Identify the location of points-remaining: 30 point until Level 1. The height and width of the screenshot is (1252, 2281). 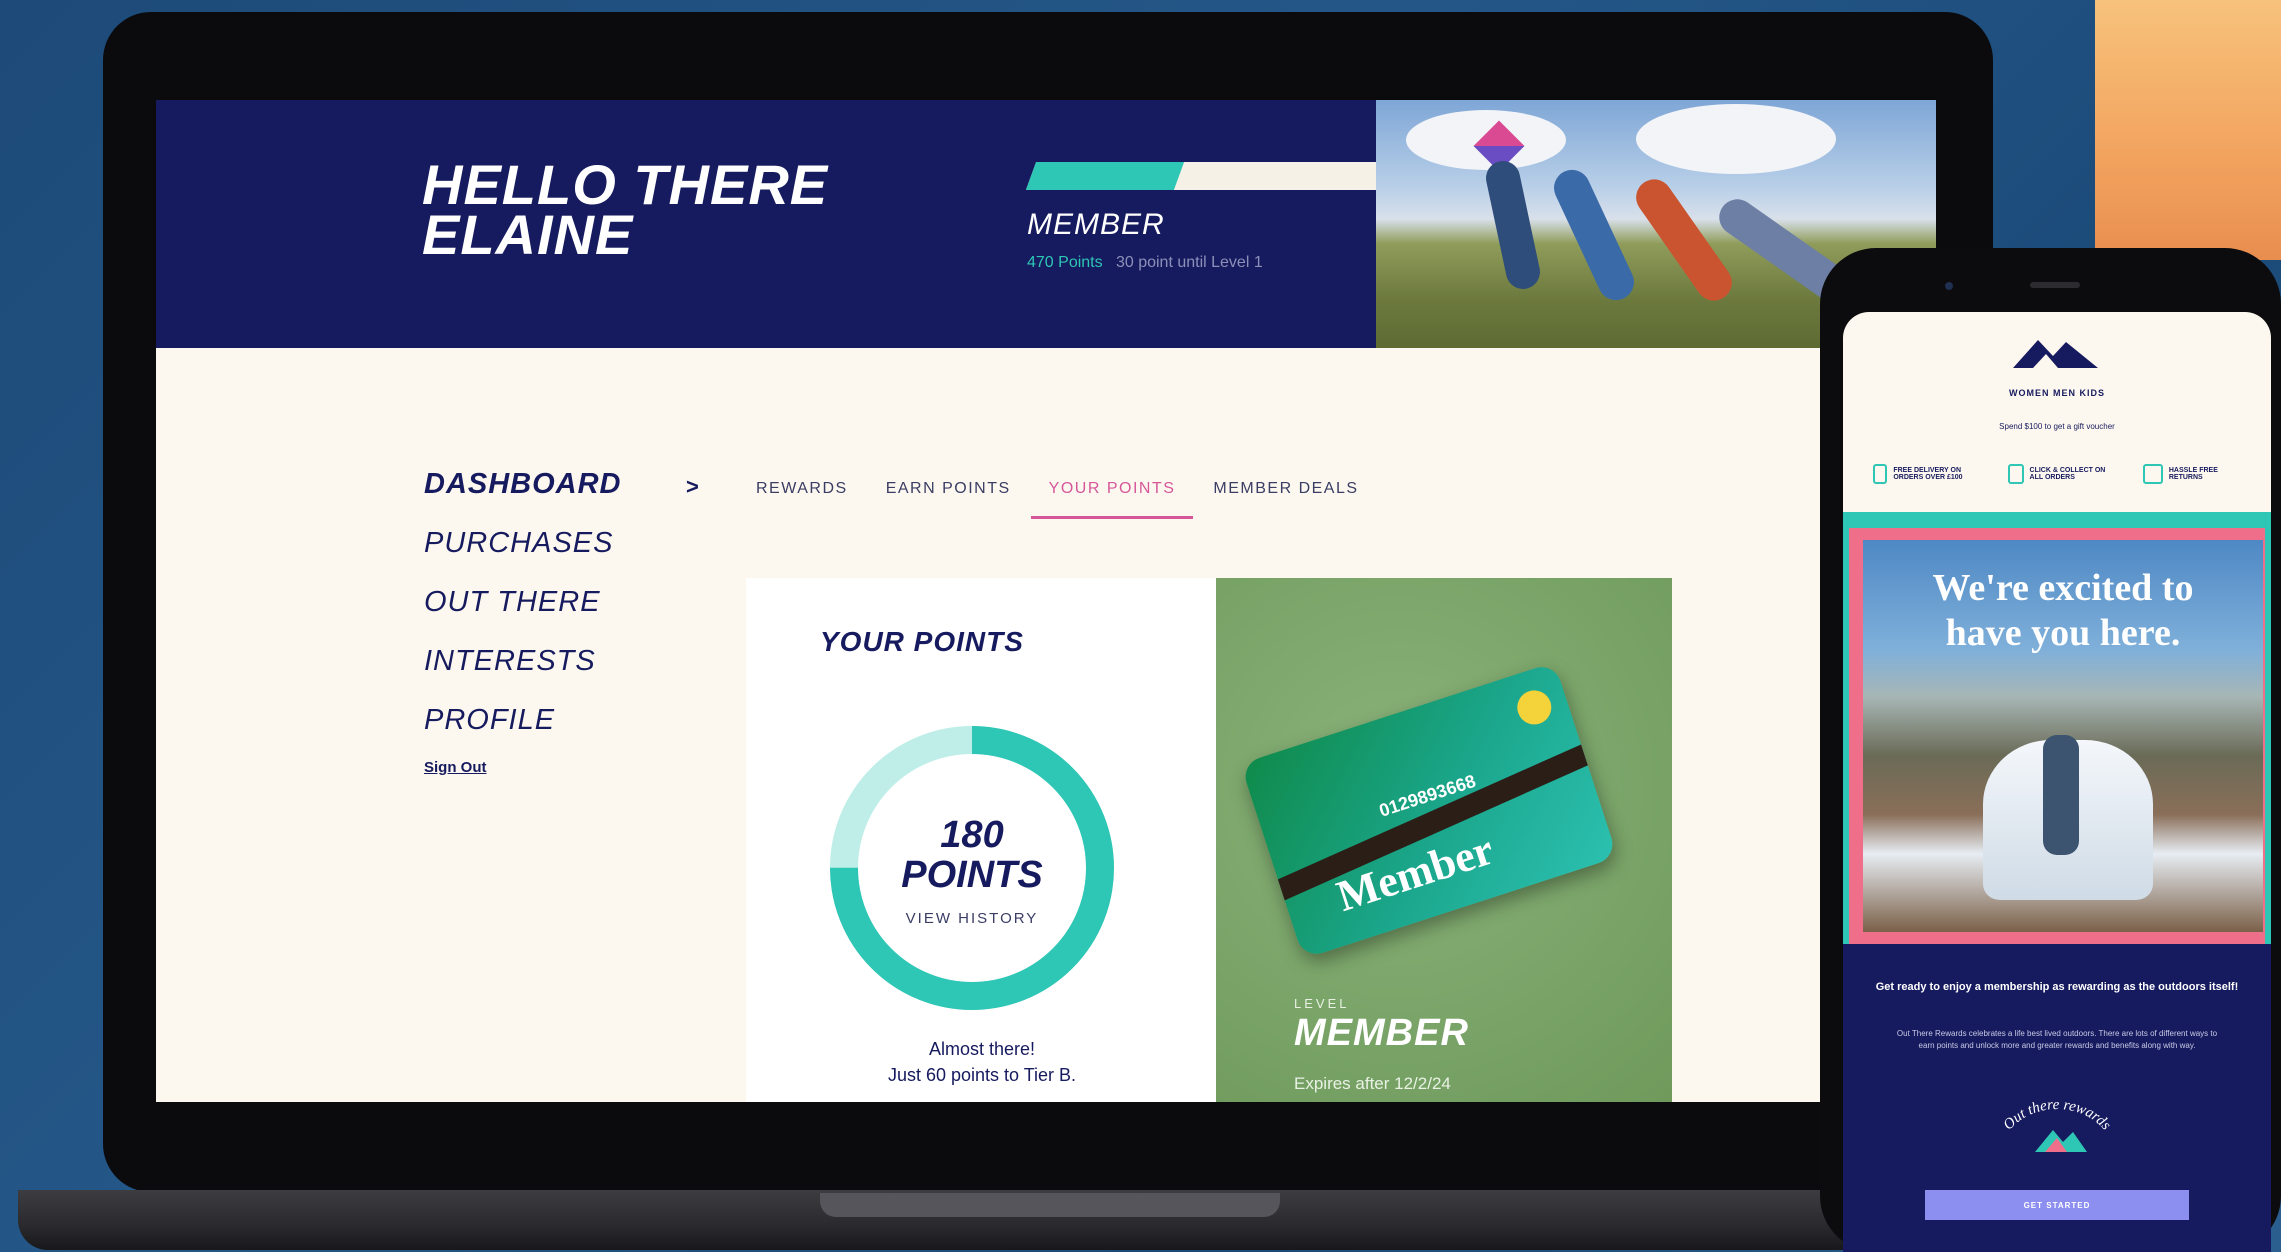
(1189, 262).